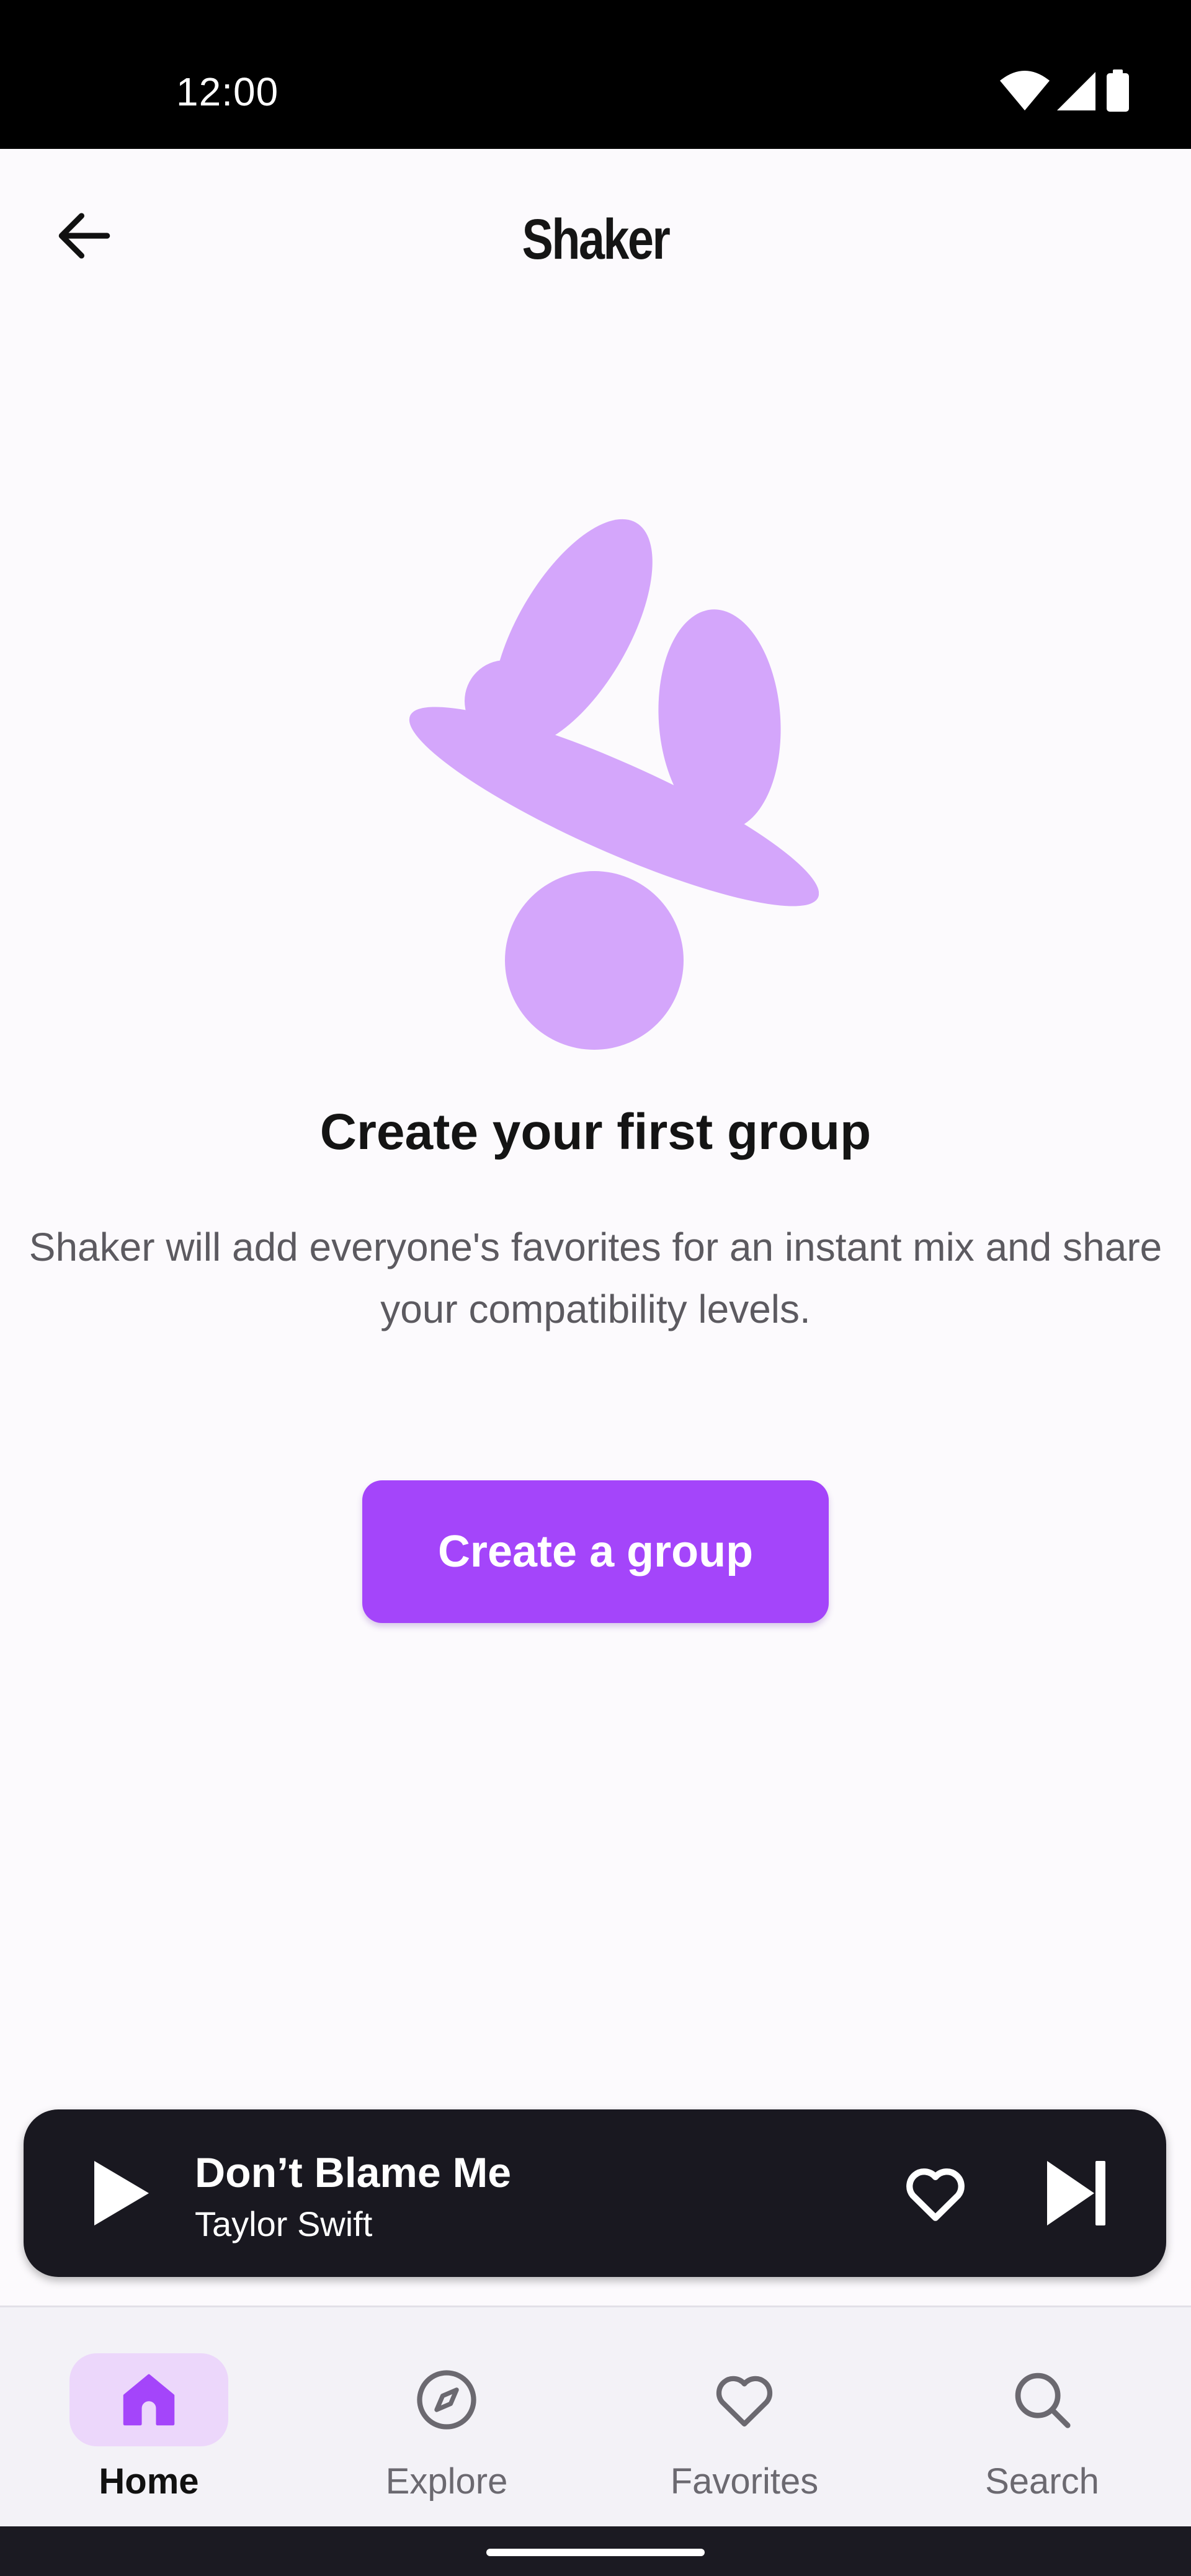 Image resolution: width=1191 pixels, height=2576 pixels. I want to click on skip-next-button, so click(1076, 2193).